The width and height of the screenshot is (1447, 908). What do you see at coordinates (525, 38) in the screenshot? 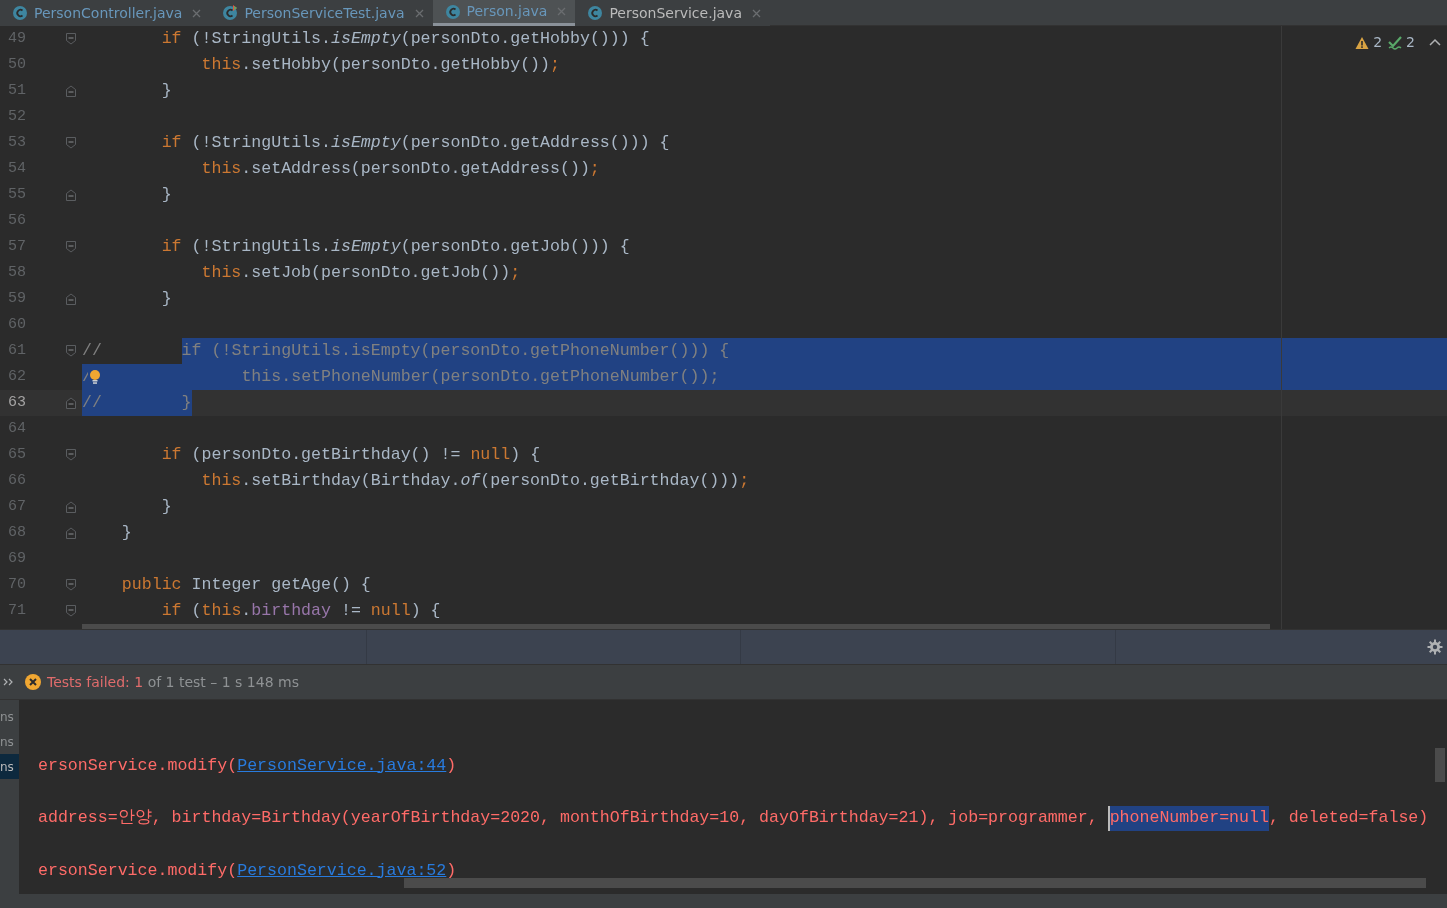
I see `code-text: (personDto.getHobby())) {` at bounding box center [525, 38].